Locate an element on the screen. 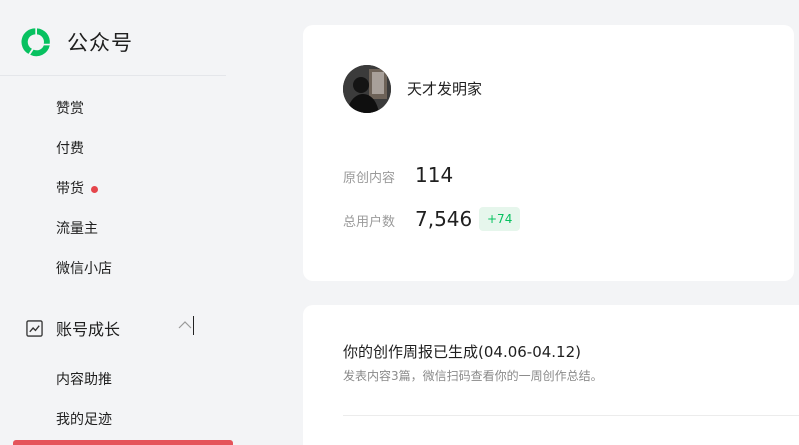 This screenshot has width=799, height=445. sidebar-item-label: 微信小店 is located at coordinates (84, 269).